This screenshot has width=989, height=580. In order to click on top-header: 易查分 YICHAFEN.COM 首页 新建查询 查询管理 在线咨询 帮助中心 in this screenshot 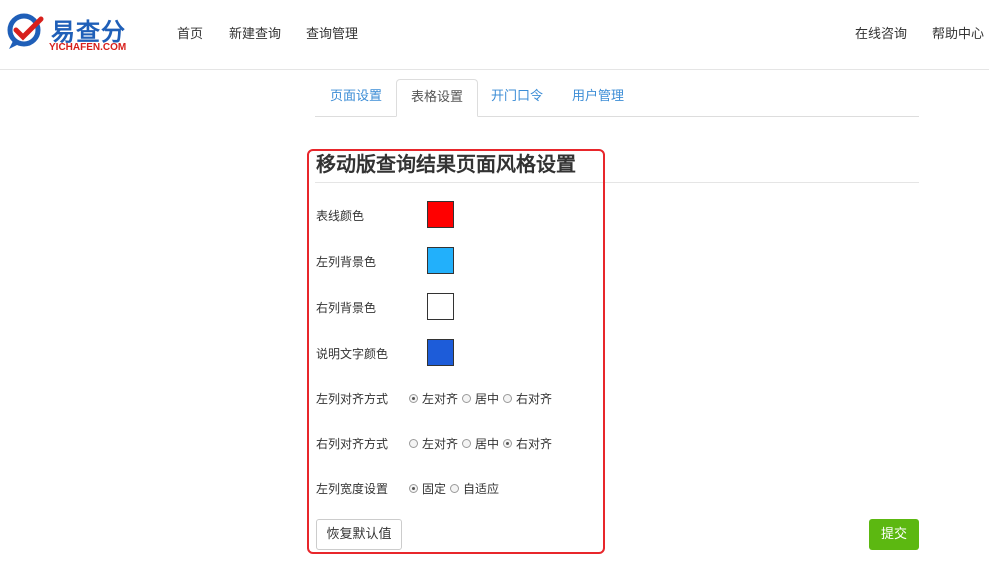, I will do `click(494, 35)`.